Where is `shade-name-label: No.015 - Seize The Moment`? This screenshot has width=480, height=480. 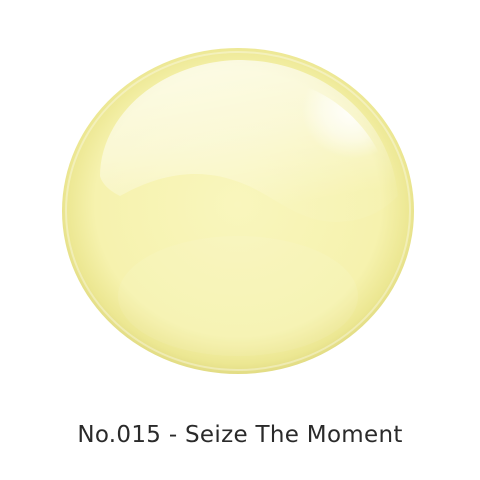 shade-name-label: No.015 - Seize The Moment is located at coordinates (240, 435).